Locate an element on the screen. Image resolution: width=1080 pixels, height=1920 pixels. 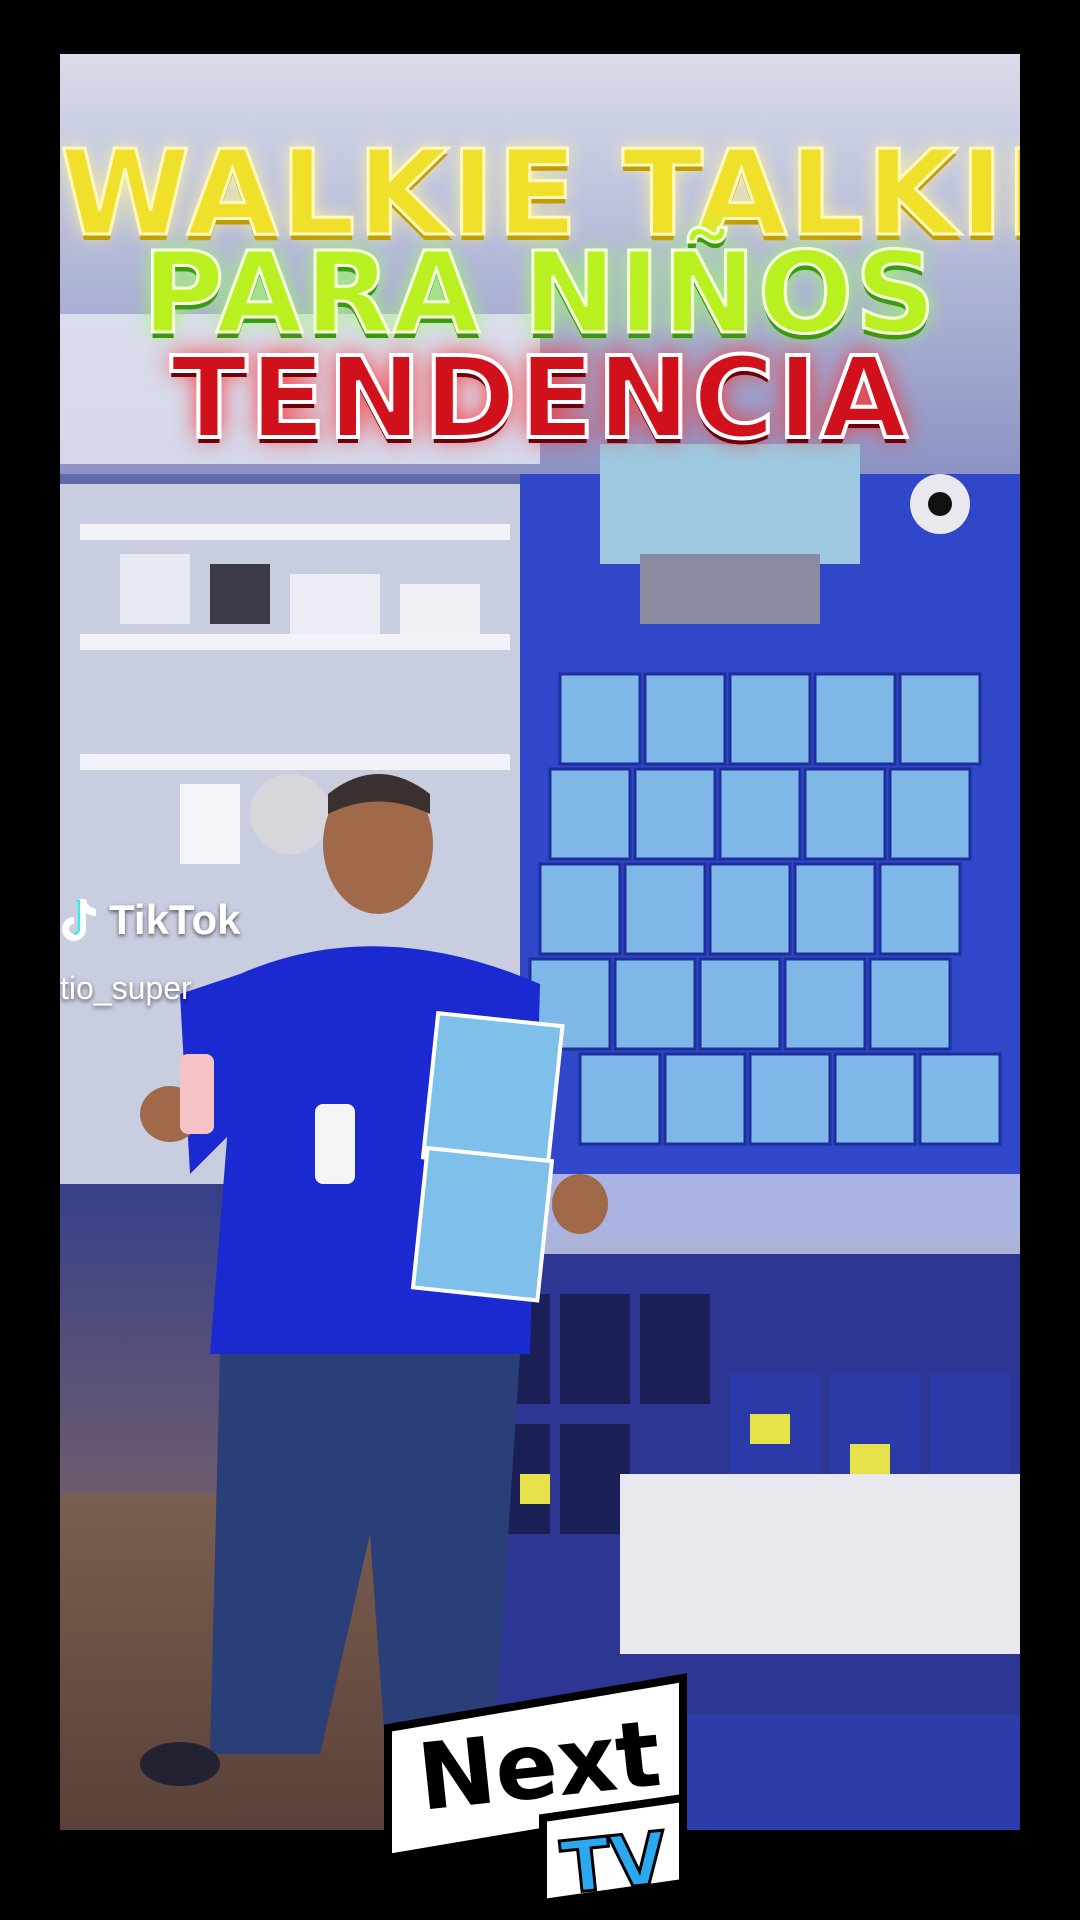
tiktok-watermark: TikTok is located at coordinates (147, 920).